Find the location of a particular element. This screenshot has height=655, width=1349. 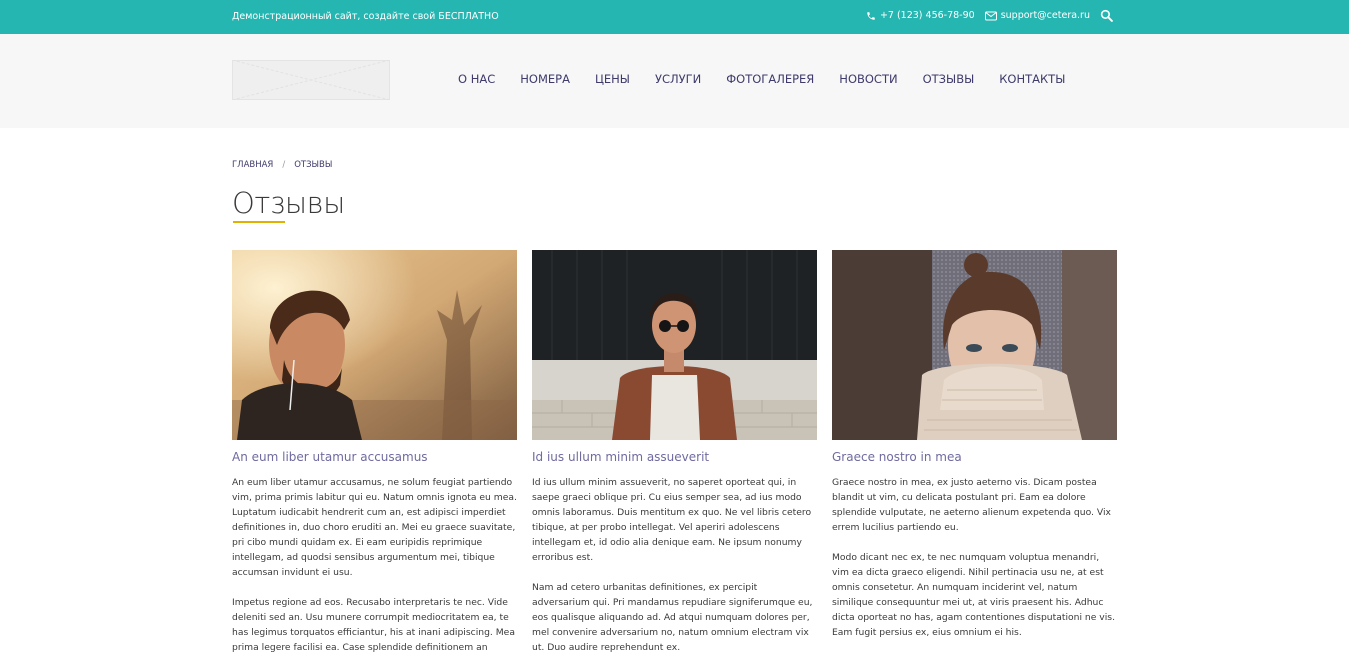

breadcrumb-current: ОТЗЫВЫ is located at coordinates (313, 165).